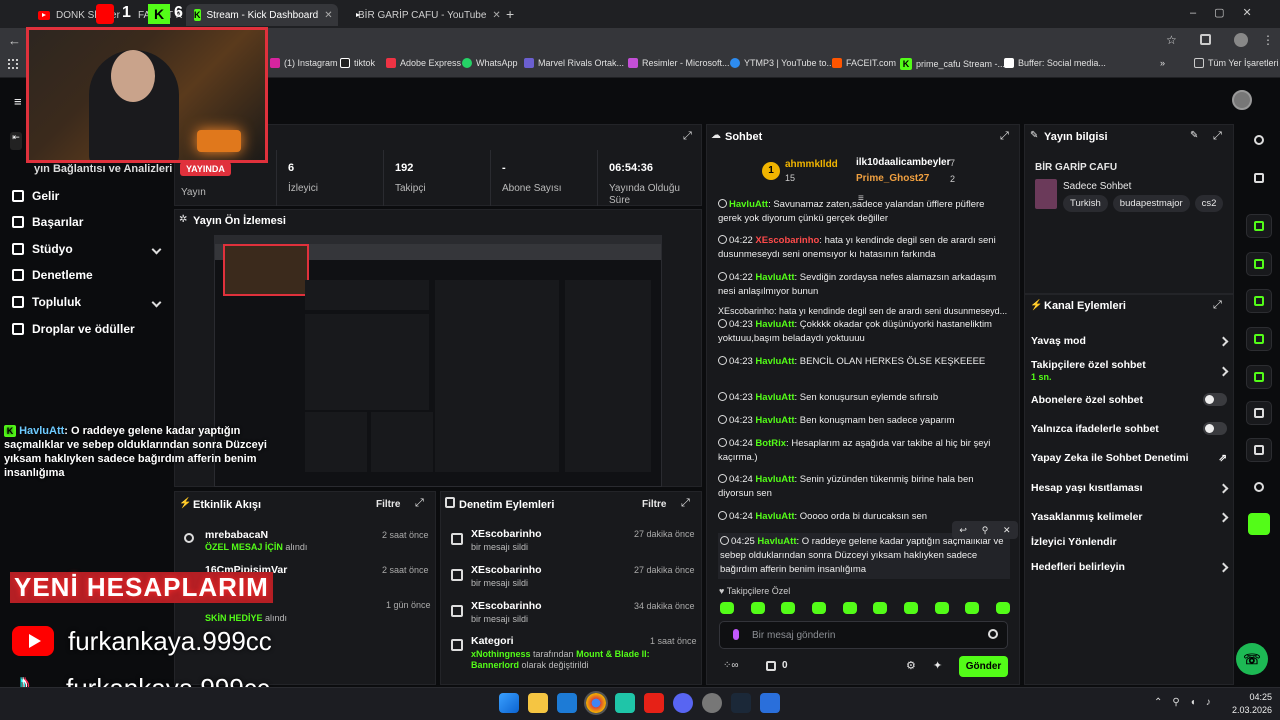  Describe the element at coordinates (903, 162) in the screenshot. I see `top-gifter-name: ilk10daalicambeyler` at that location.